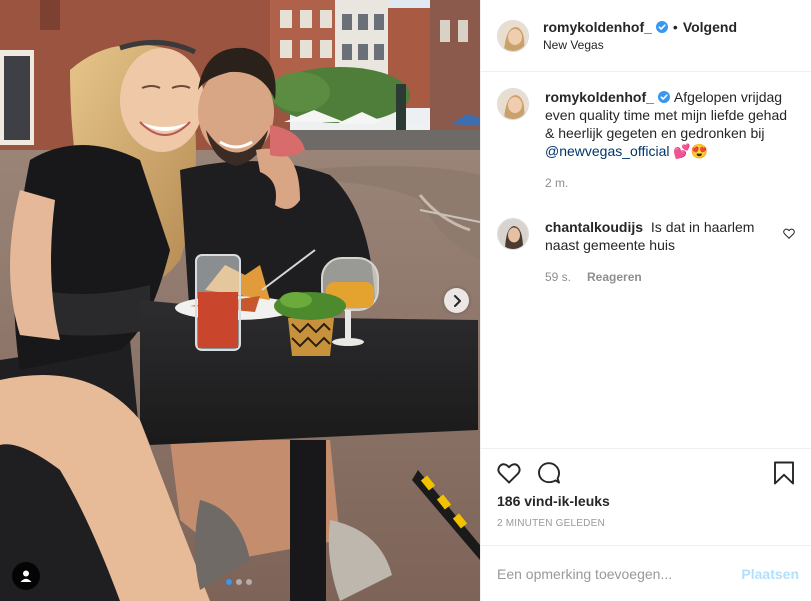  I want to click on like-comment-button, so click(789, 234).